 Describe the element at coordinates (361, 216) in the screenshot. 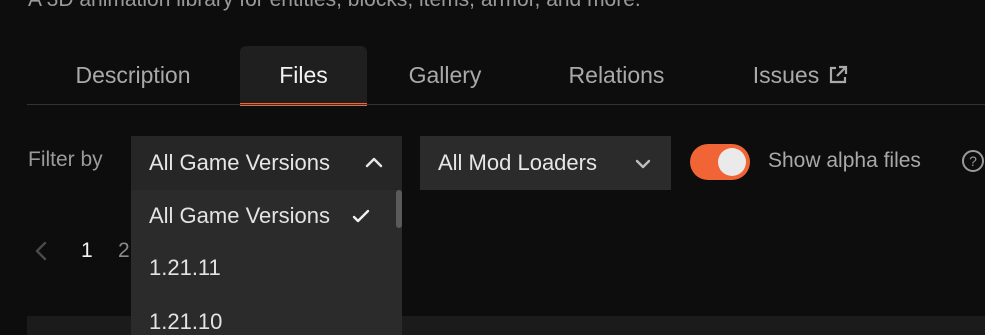

I see `checkmark-icon` at that location.